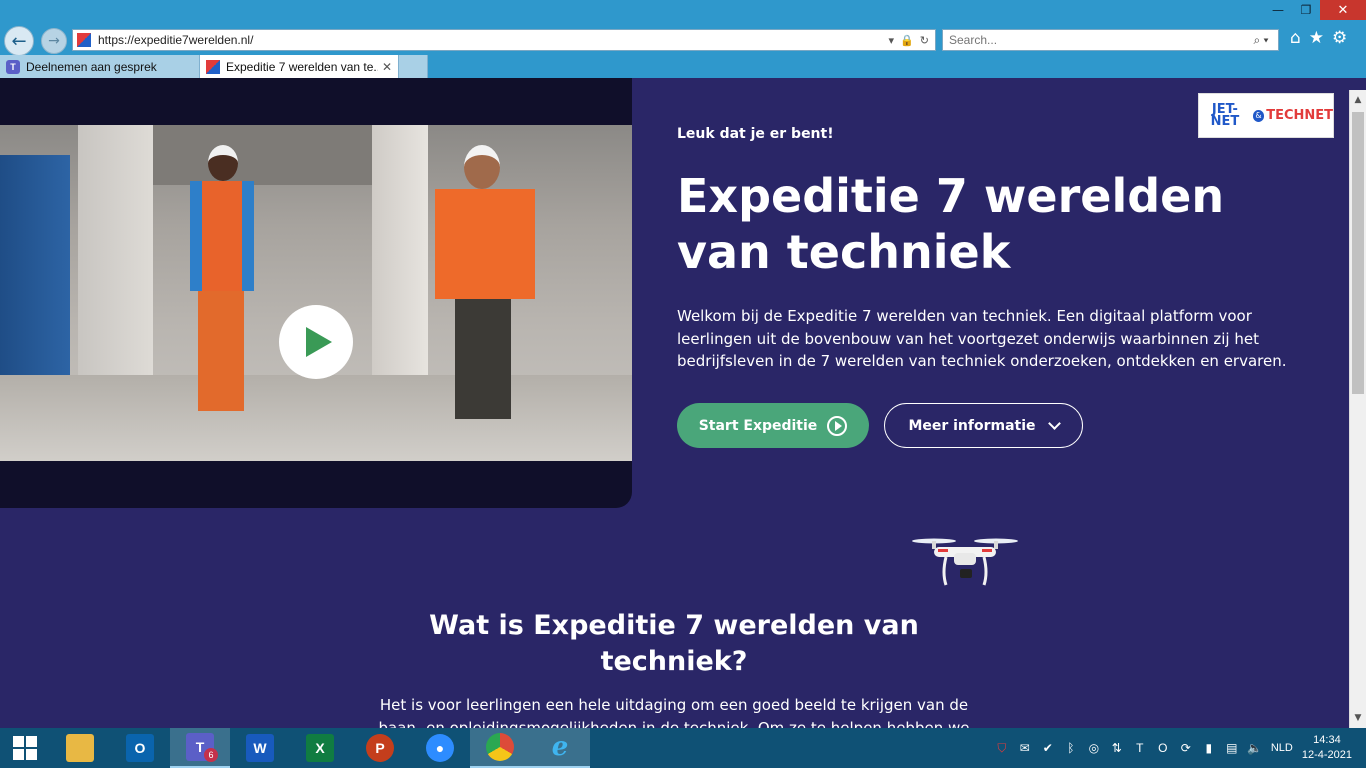 This screenshot has width=1366, height=768. I want to click on window-controls: — ❐ ✕, so click(1315, 11).